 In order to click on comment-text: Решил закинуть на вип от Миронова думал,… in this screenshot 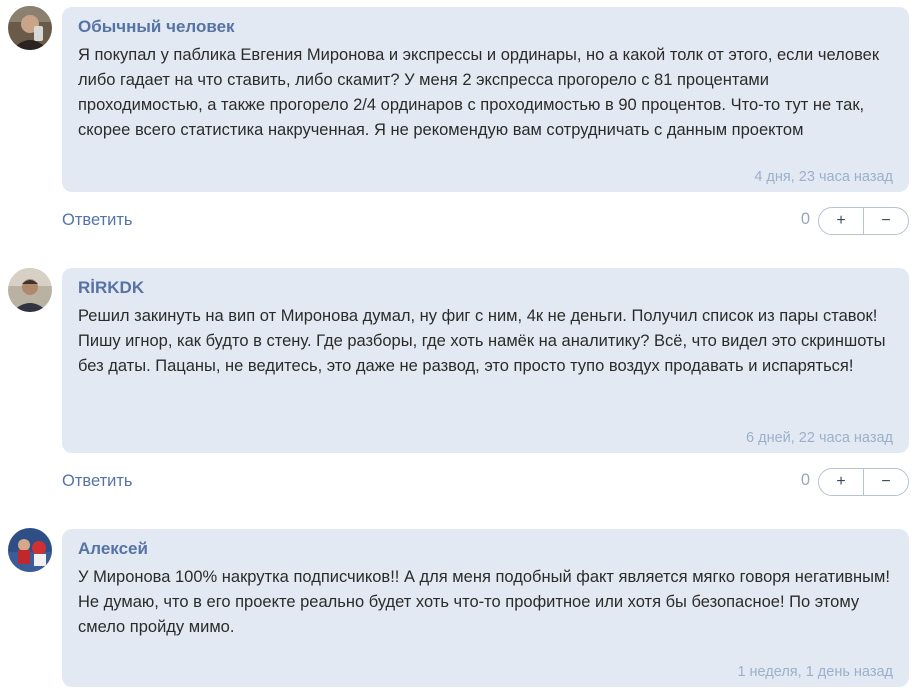, I will do `click(482, 341)`.